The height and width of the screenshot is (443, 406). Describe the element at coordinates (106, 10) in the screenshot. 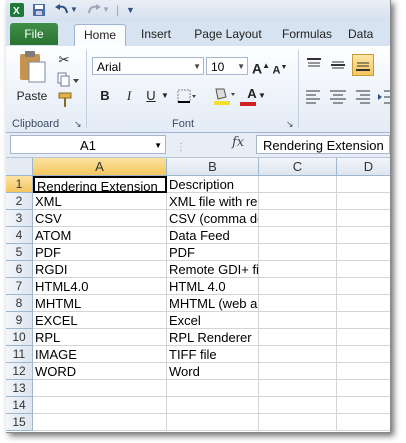

I see `redo-dropdown-icon: ▼` at that location.